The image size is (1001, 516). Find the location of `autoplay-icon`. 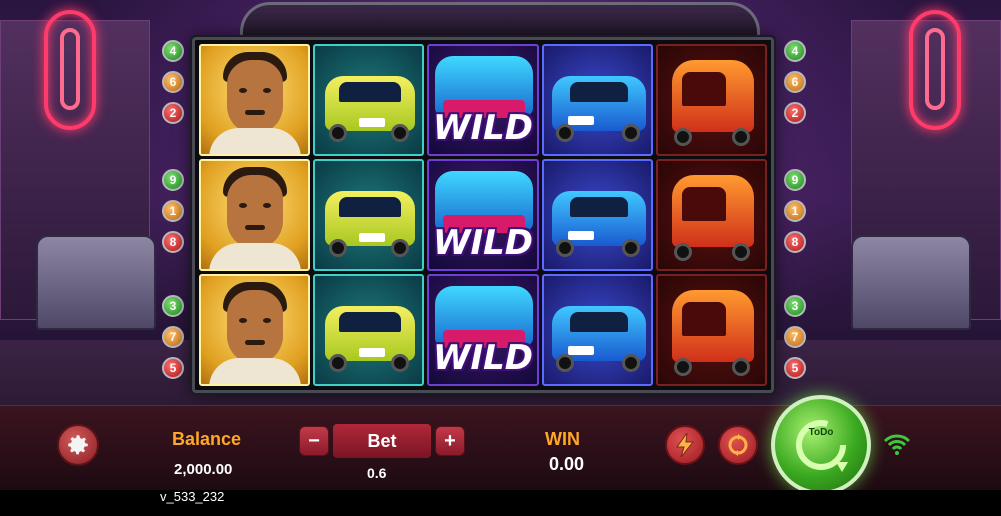

autoplay-icon is located at coordinates (738, 445).